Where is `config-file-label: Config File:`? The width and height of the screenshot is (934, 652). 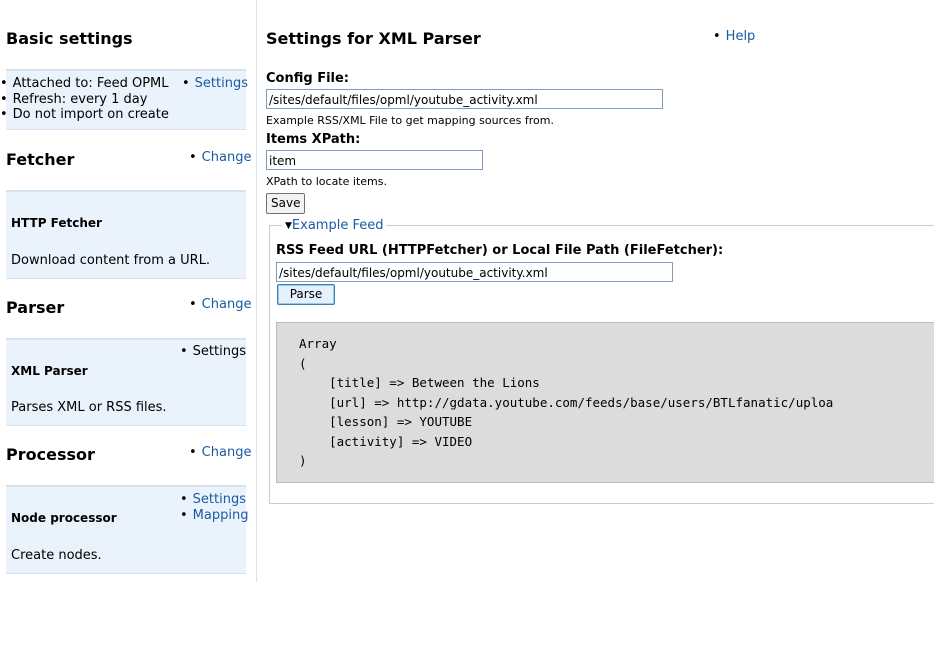
config-file-label: Config File: is located at coordinates (308, 78).